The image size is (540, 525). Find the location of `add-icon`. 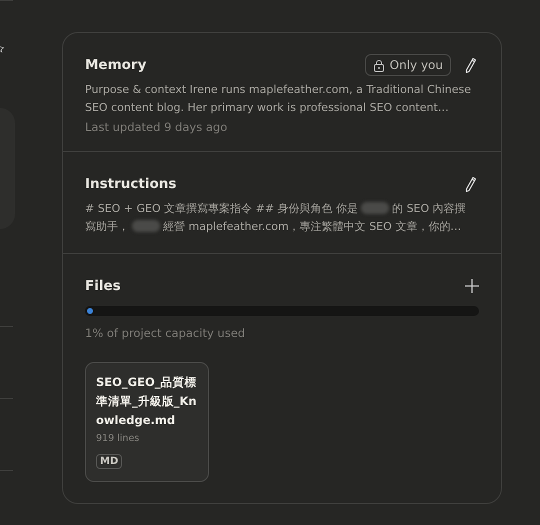

add-icon is located at coordinates (472, 286).